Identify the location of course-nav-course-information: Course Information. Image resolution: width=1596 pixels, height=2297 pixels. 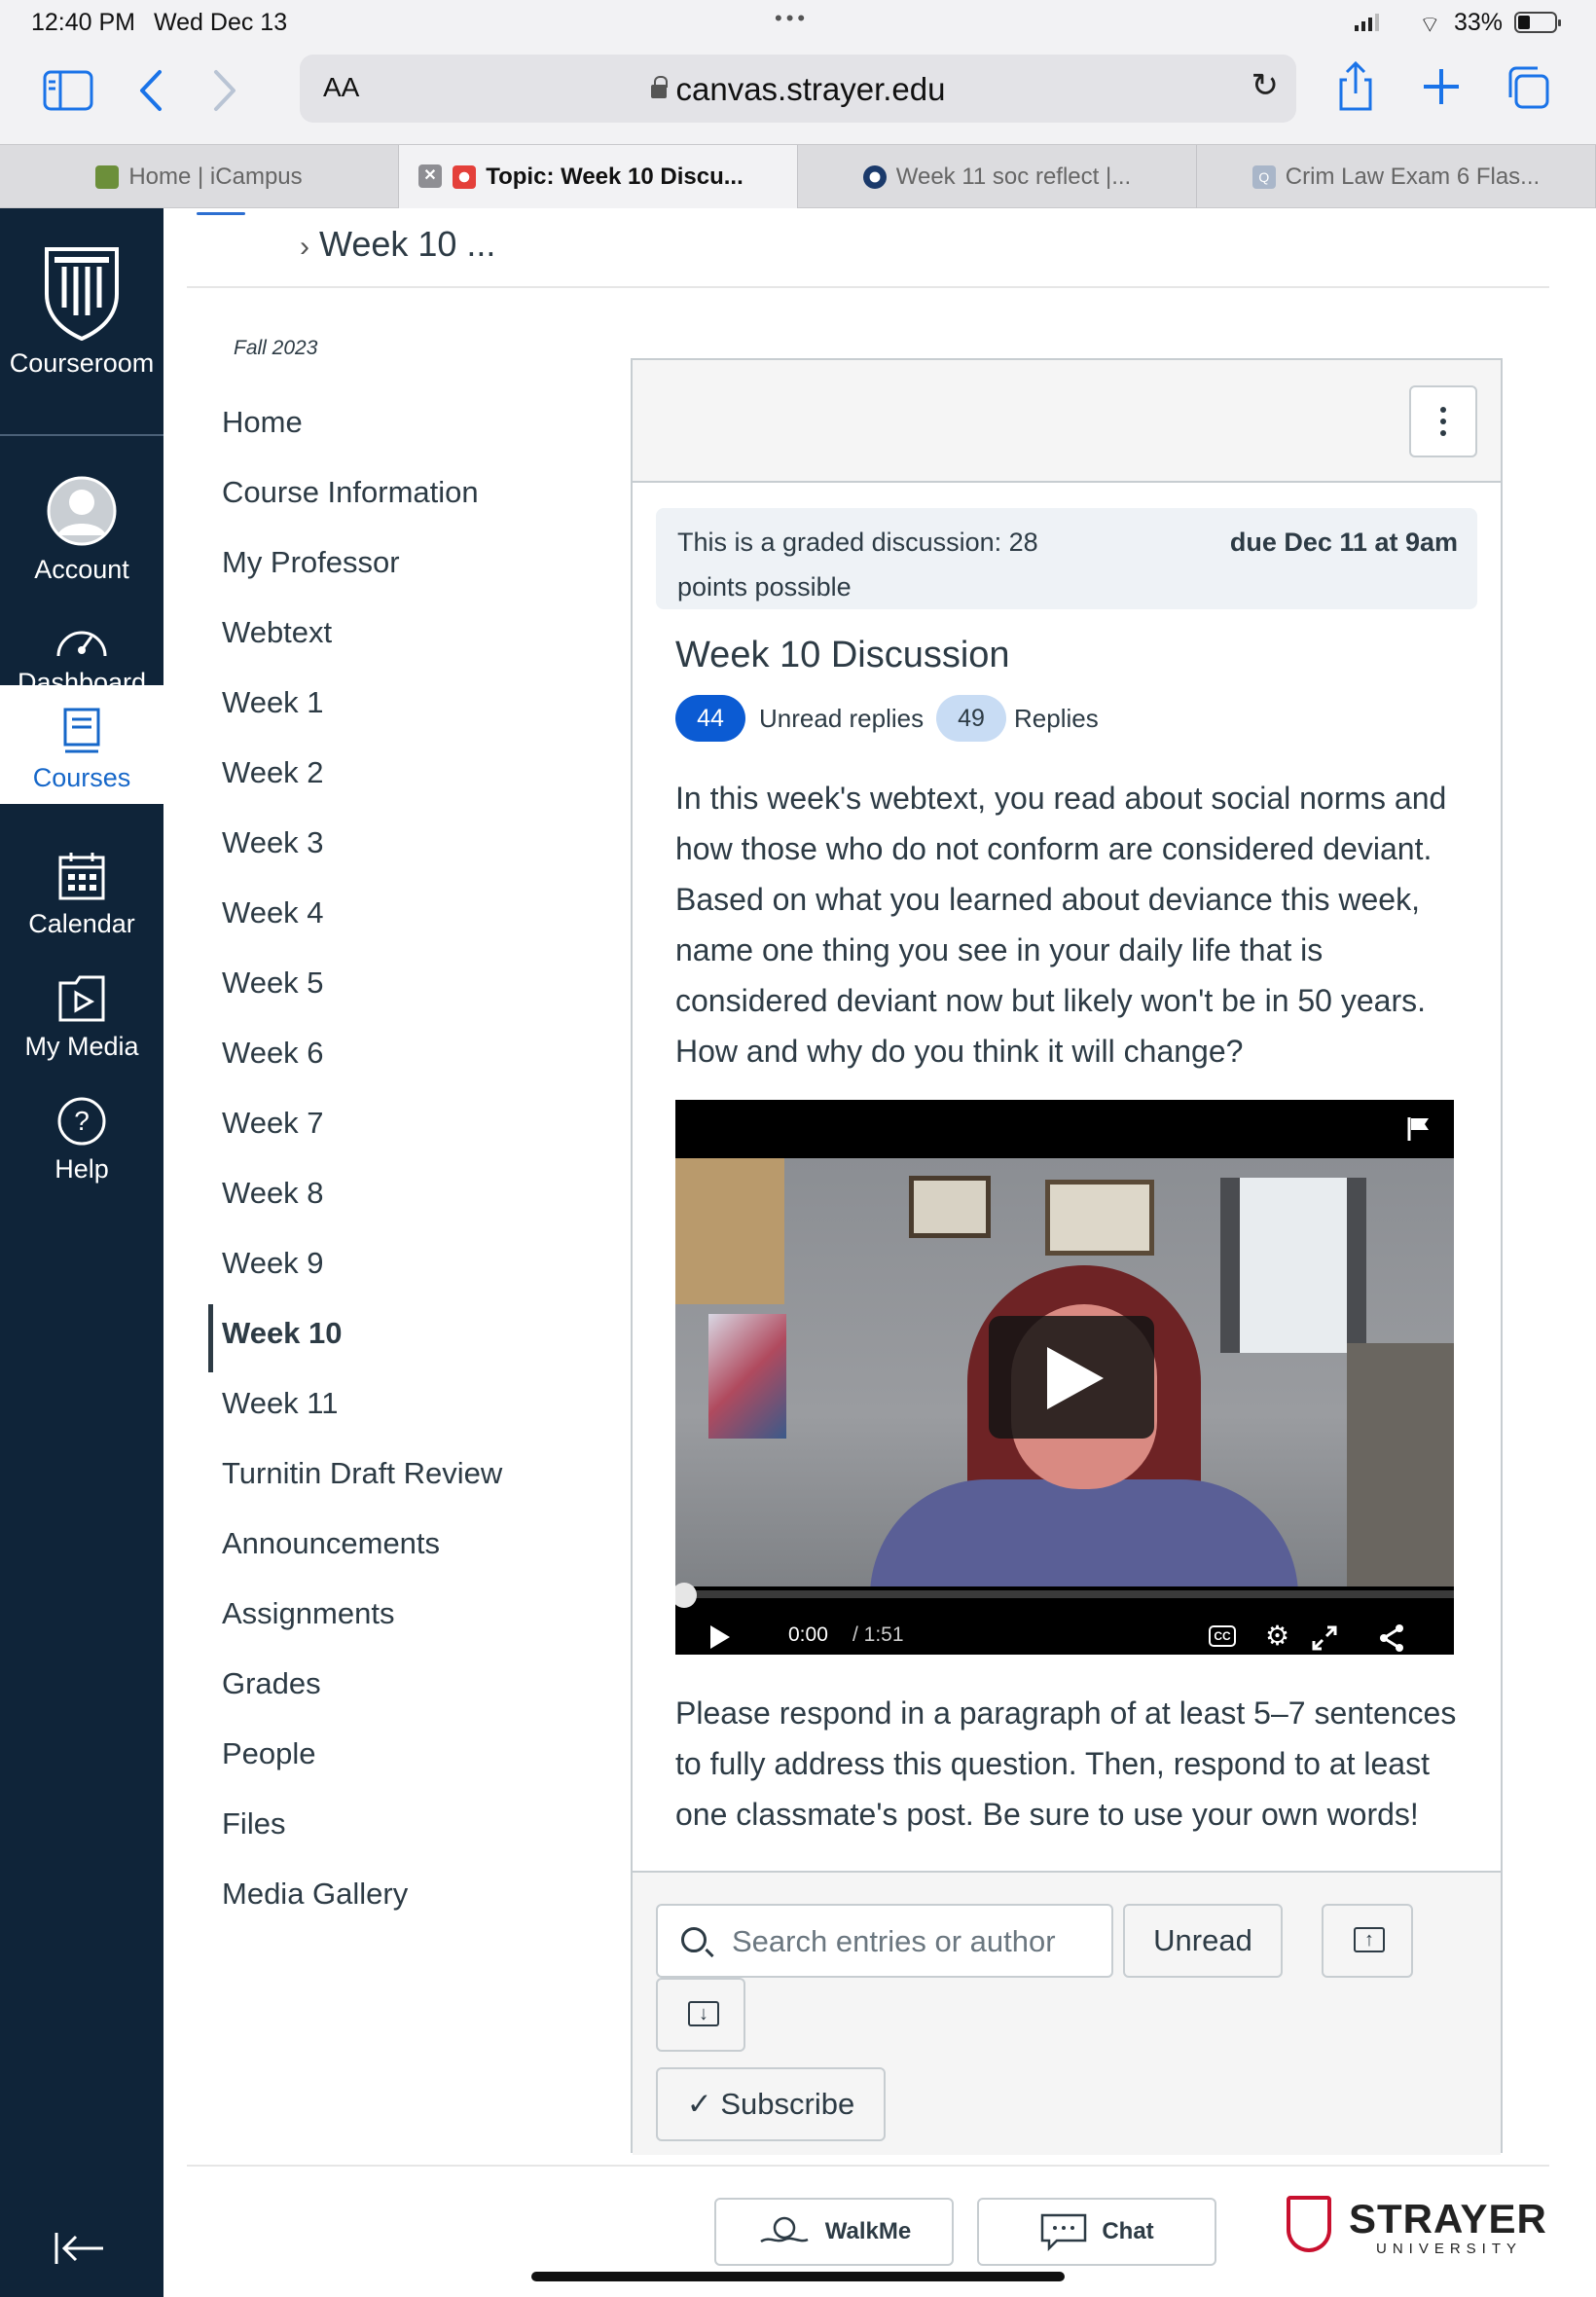
(350, 492).